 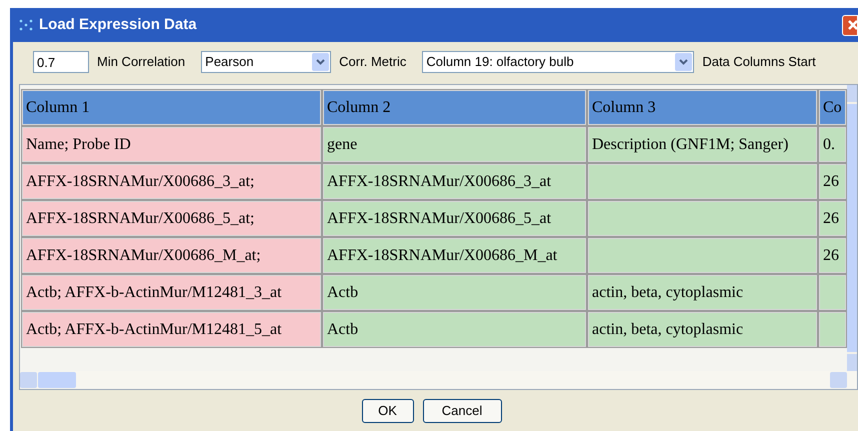 I want to click on column-header: Column 3, so click(x=702, y=107).